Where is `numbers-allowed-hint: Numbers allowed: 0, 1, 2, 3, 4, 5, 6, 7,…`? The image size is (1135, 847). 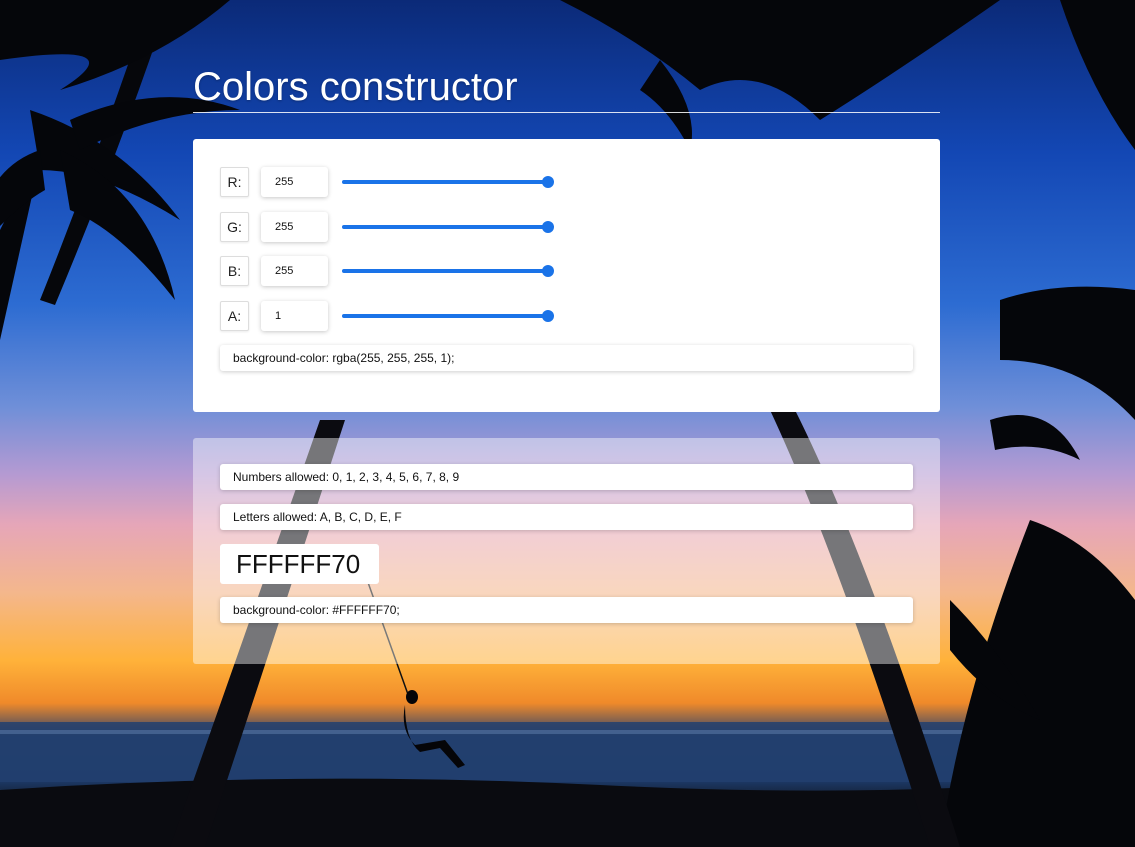 numbers-allowed-hint: Numbers allowed: 0, 1, 2, 3, 4, 5, 6, 7,… is located at coordinates (566, 477).